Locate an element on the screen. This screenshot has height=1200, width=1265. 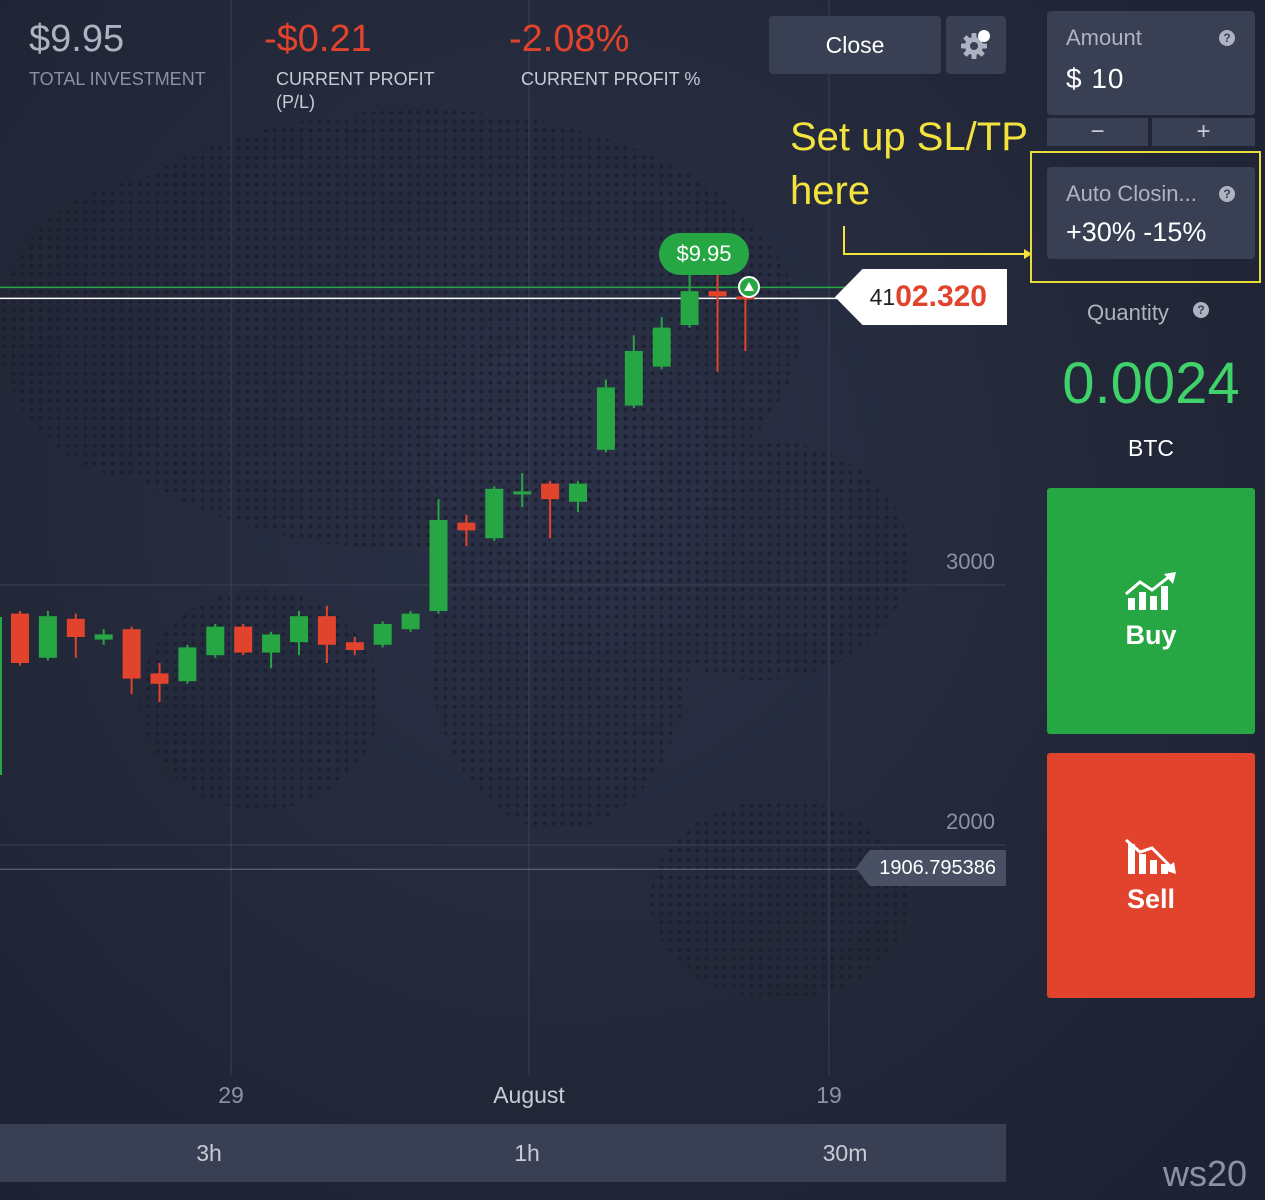
current-profit-percent-value: -2.08% is located at coordinates (569, 39).